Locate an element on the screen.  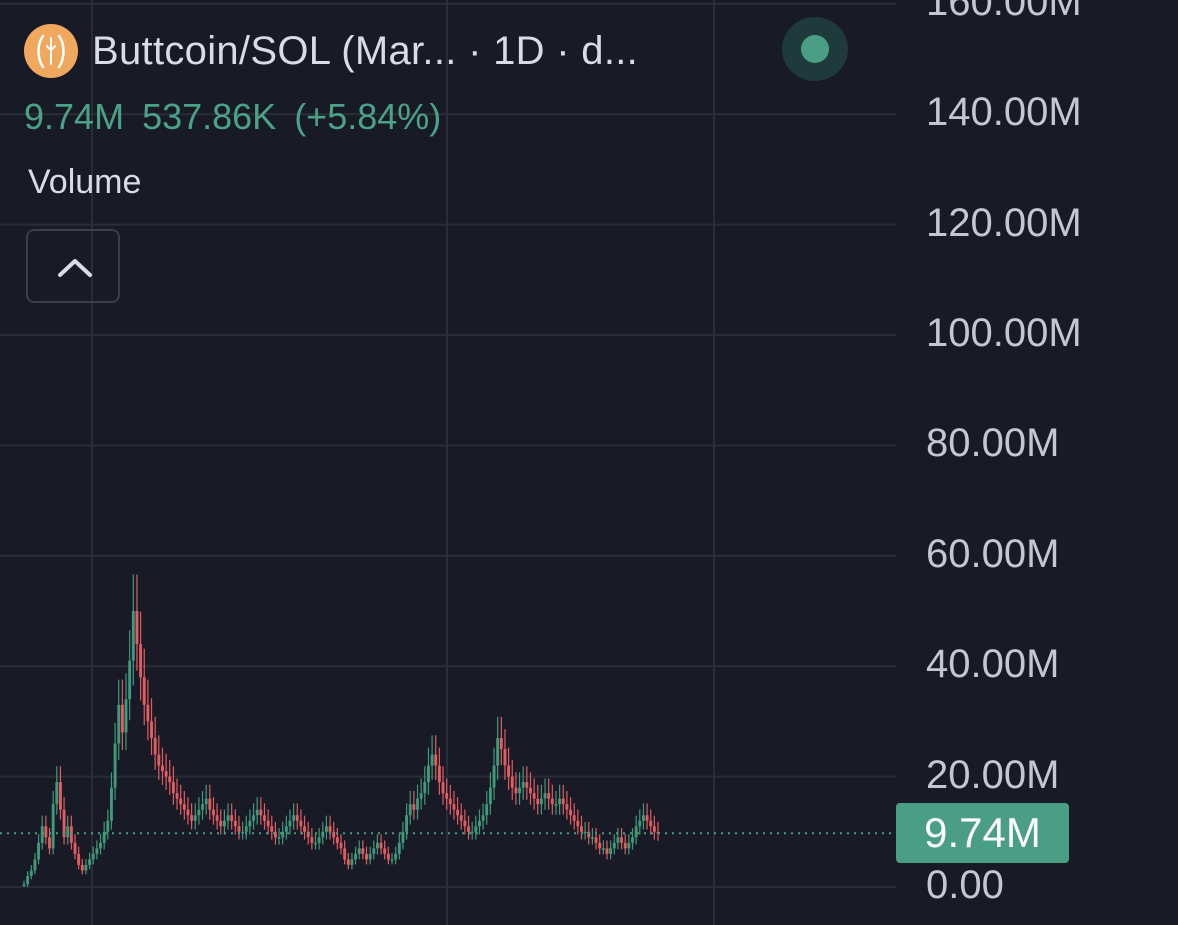
chevron-up-icon is located at coordinates (75, 268).